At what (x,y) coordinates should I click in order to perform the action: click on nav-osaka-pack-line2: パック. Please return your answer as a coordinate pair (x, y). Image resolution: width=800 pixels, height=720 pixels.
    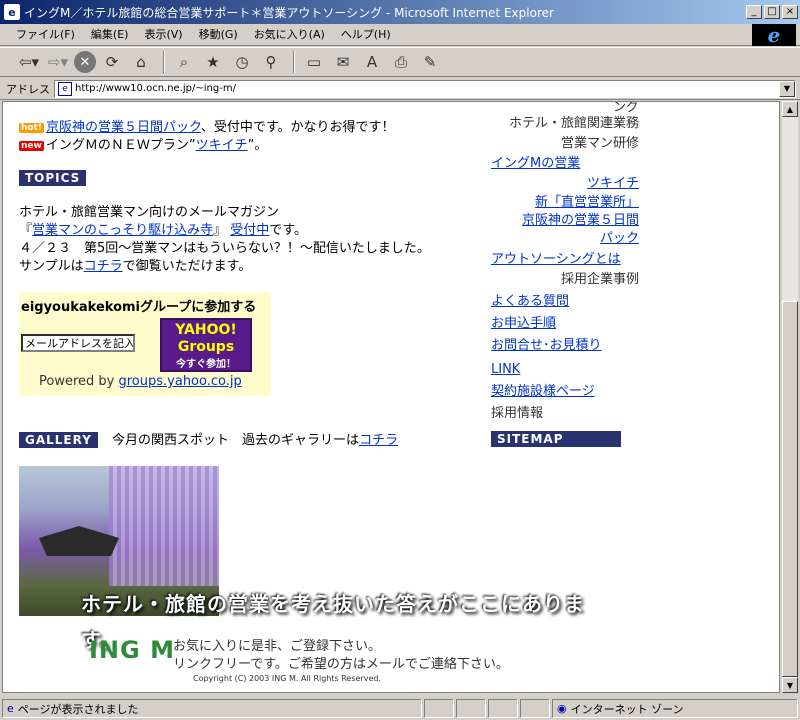
    Looking at the image, I should click on (619, 238).